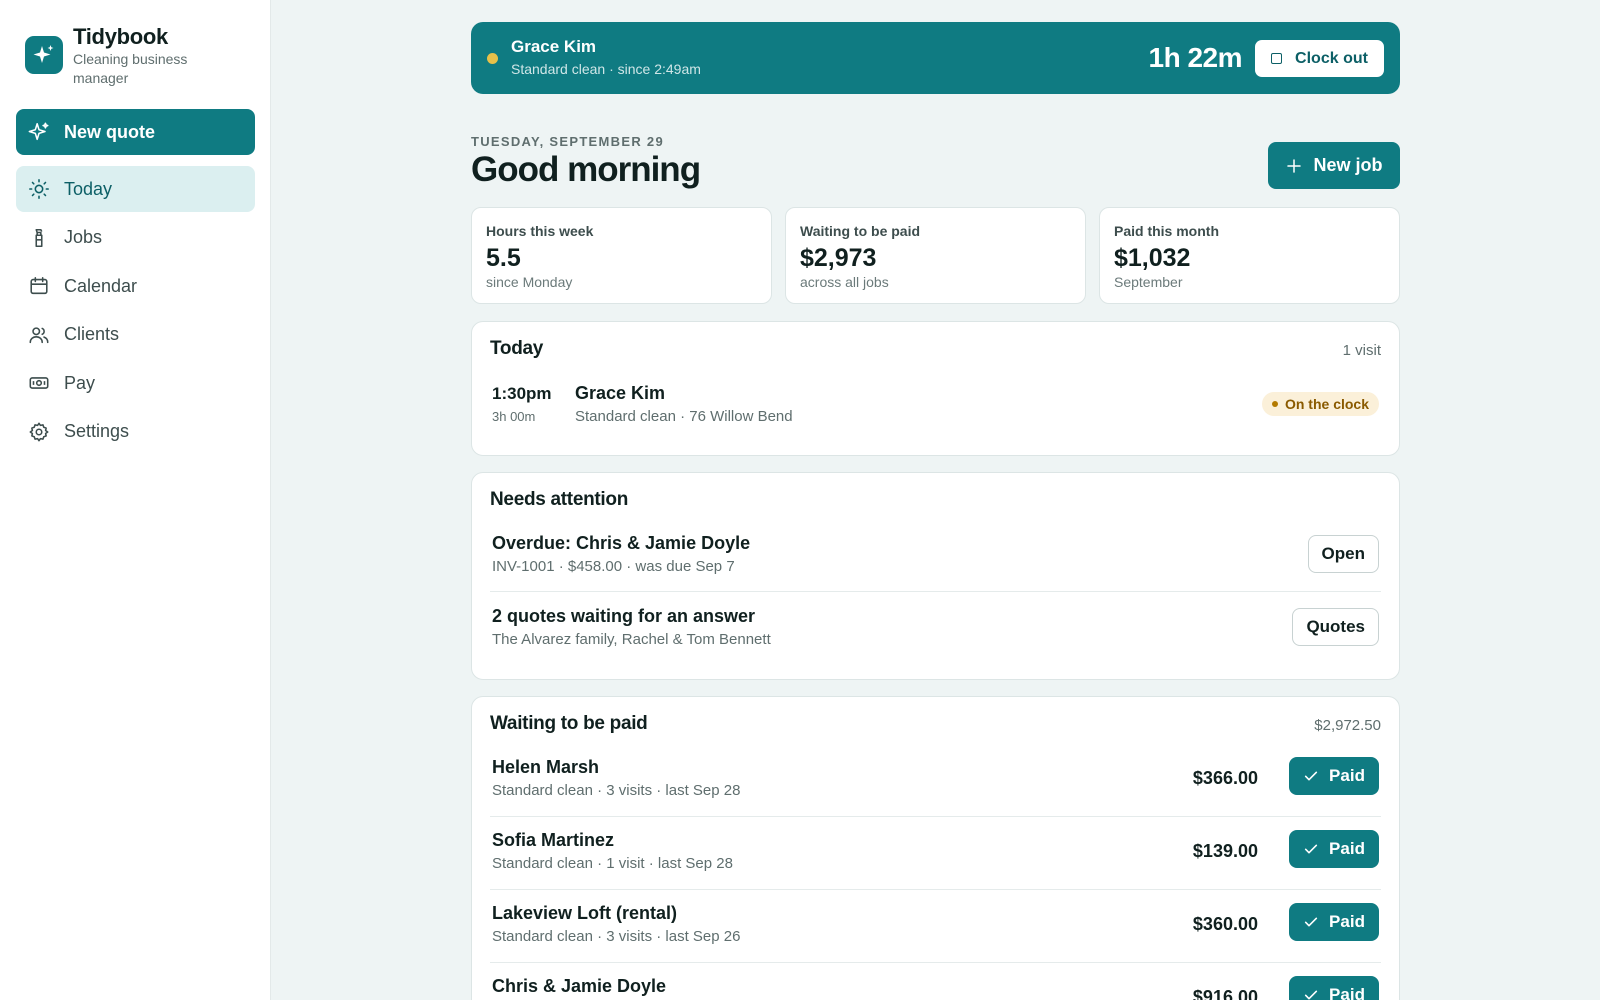 This screenshot has height=1000, width=1600. Describe the element at coordinates (39, 285) in the screenshot. I see `calendar-icon` at that location.